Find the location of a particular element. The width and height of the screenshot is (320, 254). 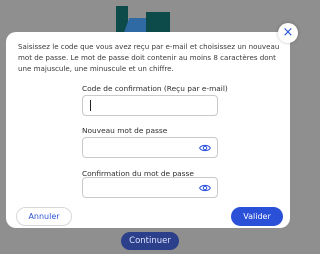

close-icon: × is located at coordinates (288, 32).